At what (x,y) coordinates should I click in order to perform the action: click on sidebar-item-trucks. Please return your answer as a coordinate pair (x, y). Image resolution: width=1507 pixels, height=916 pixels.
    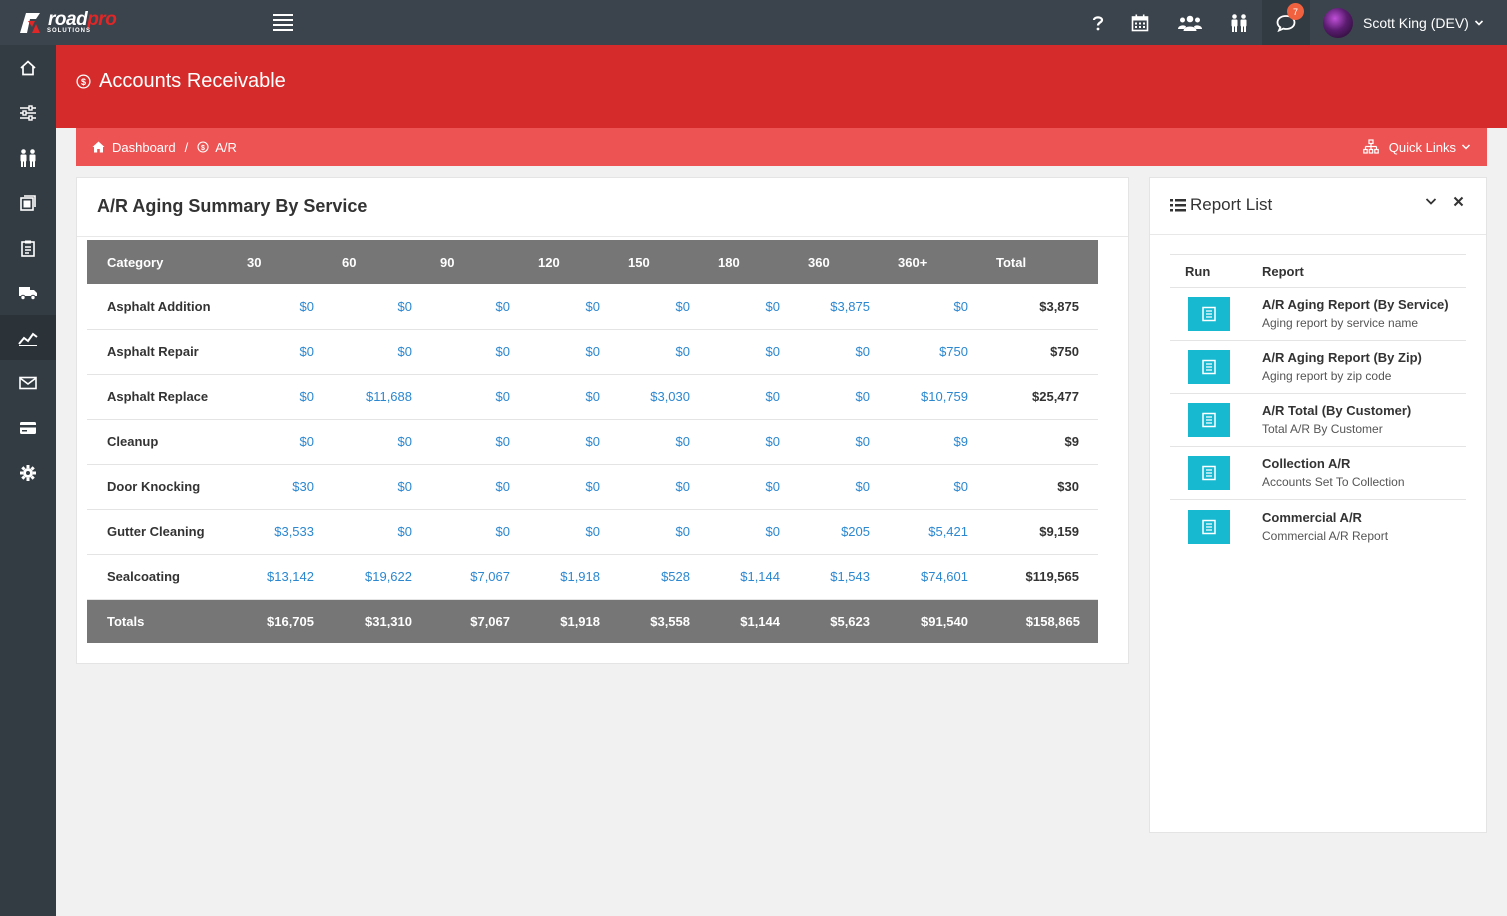
    Looking at the image, I should click on (28, 292).